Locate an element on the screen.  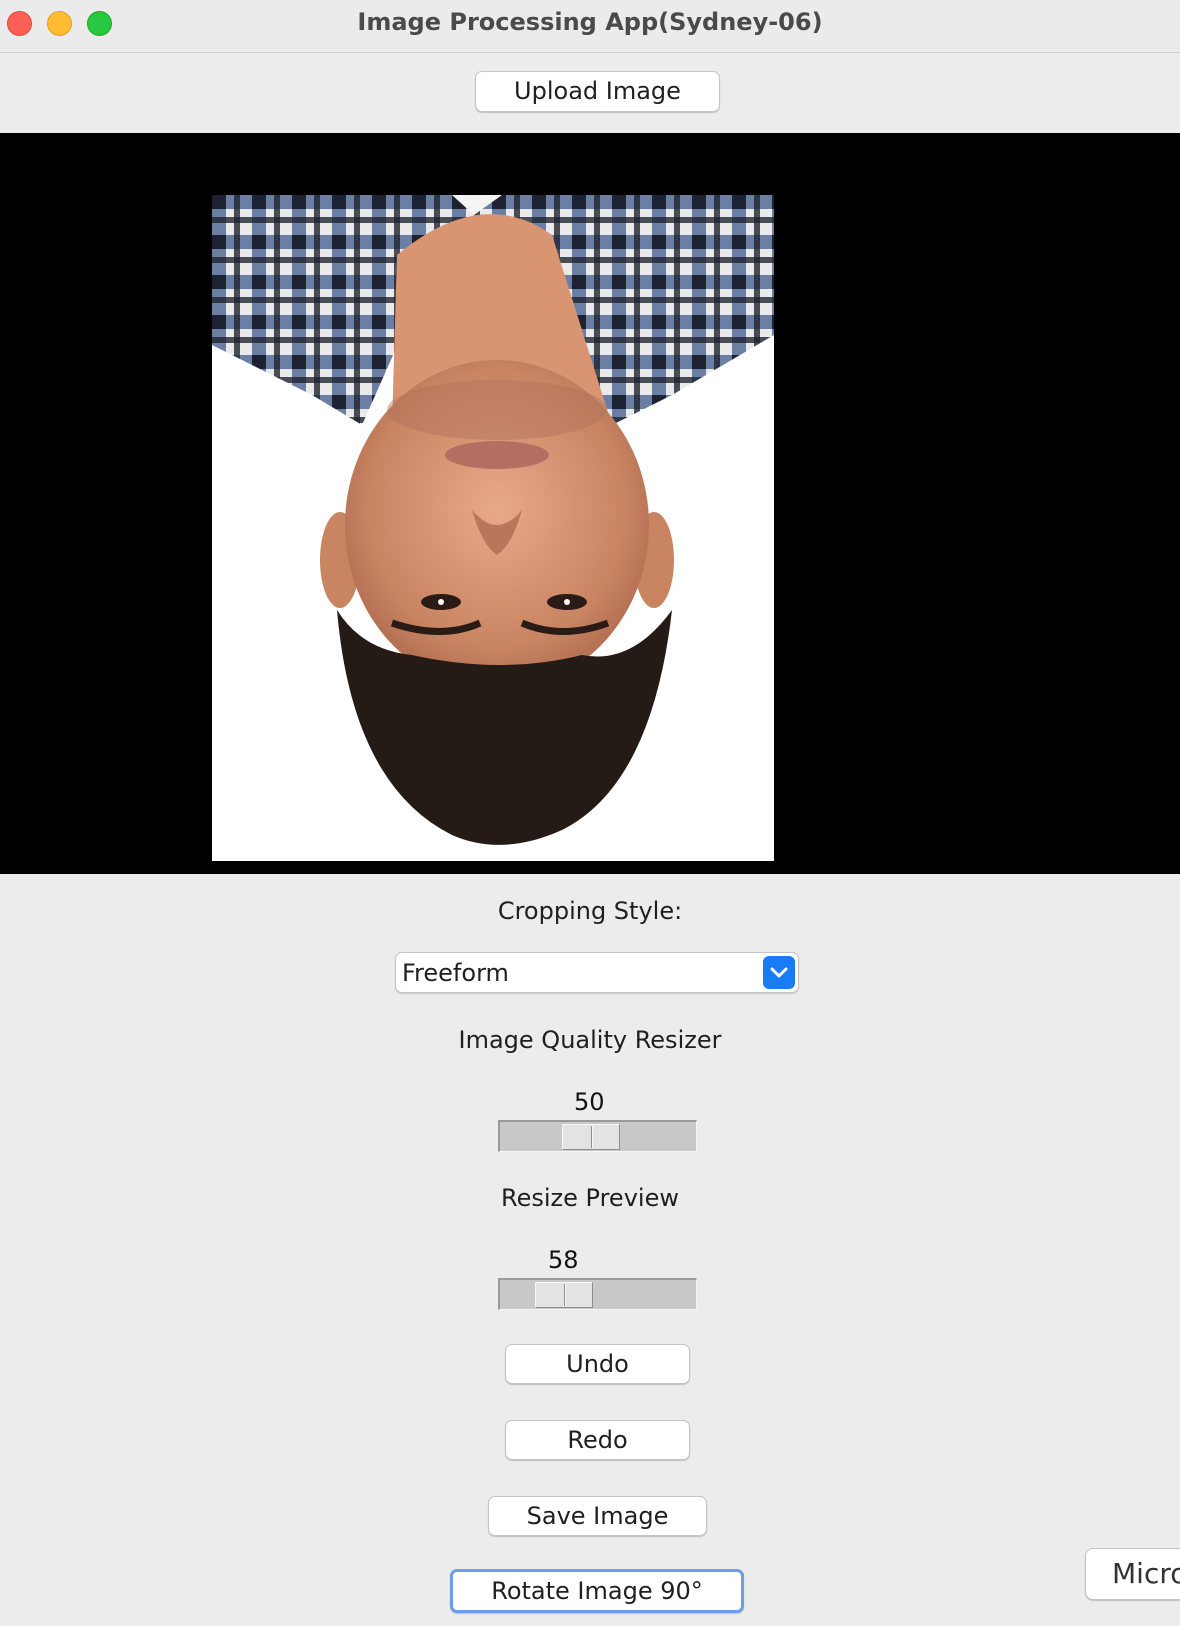
upload-image-button: Upload Image is located at coordinates (597, 91).